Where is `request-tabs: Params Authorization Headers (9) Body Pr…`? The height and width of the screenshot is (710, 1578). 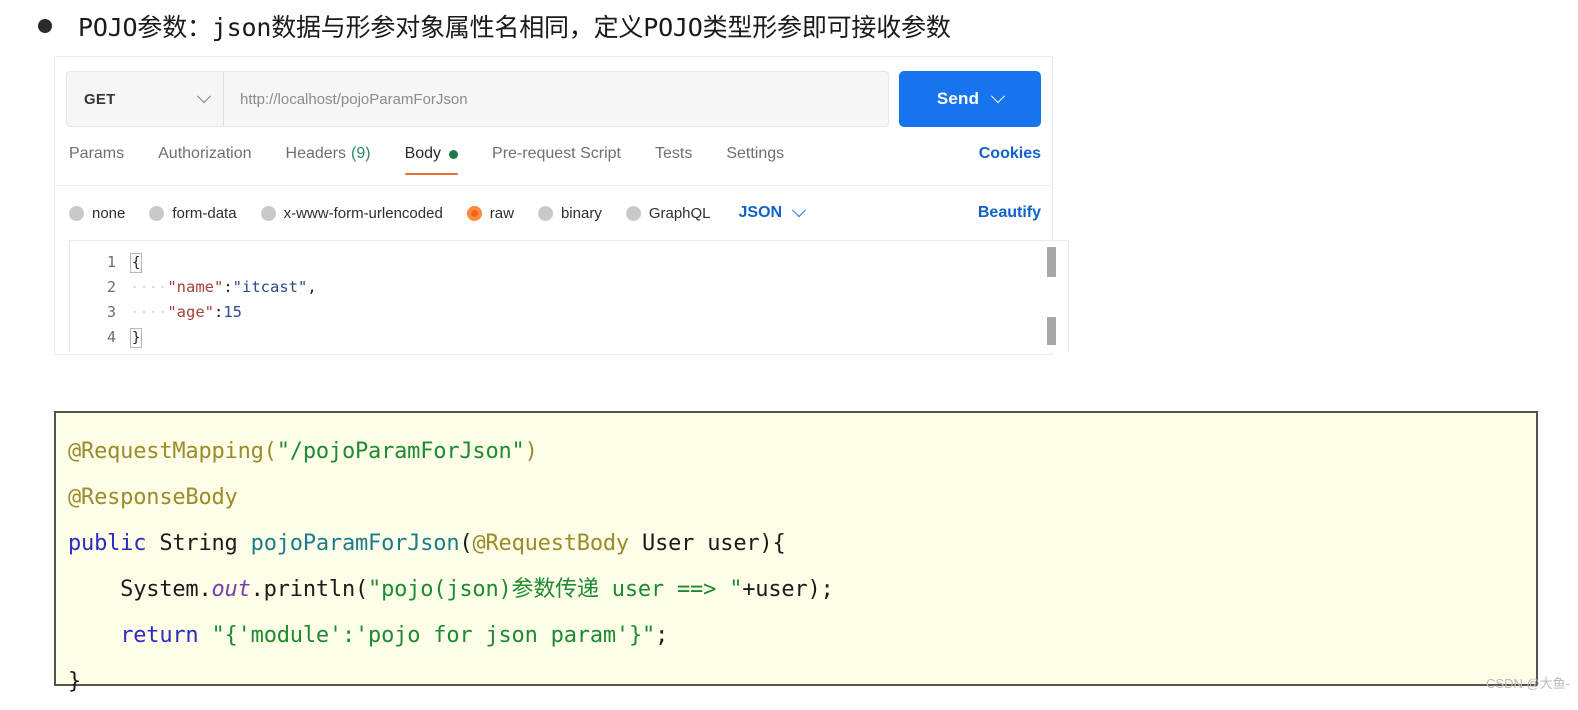 request-tabs: Params Authorization Headers (9) Body Pr… is located at coordinates (555, 165).